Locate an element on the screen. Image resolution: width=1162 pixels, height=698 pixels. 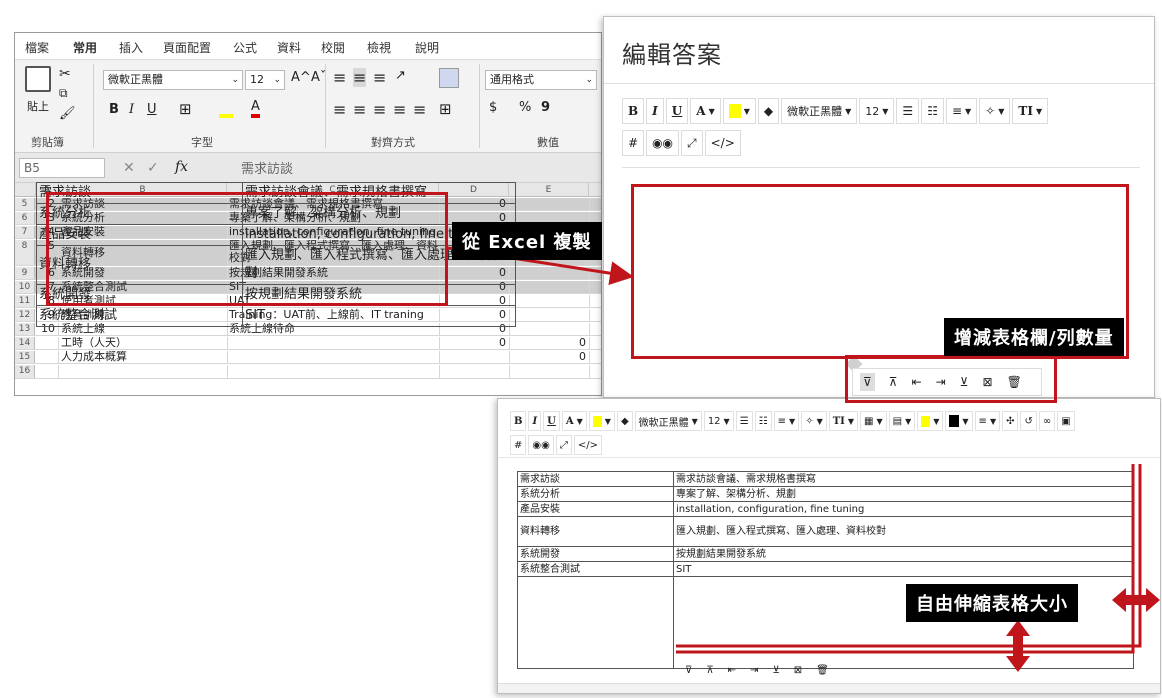
resize-corner-line-outer is located at coordinates (905, 559).